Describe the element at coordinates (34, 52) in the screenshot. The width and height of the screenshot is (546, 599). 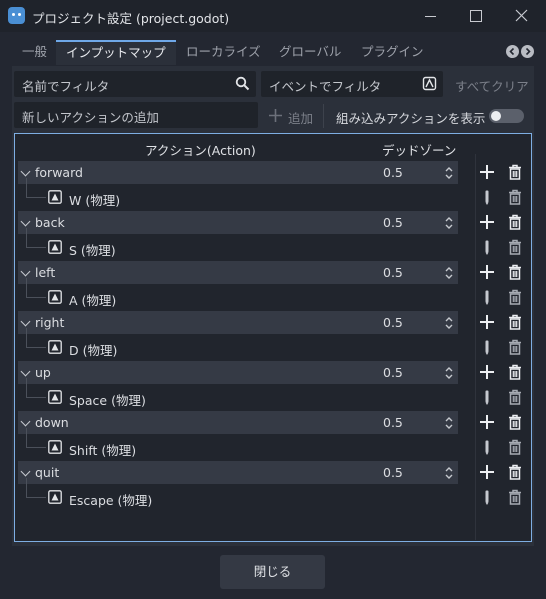
I see `tab-general: 一般` at that location.